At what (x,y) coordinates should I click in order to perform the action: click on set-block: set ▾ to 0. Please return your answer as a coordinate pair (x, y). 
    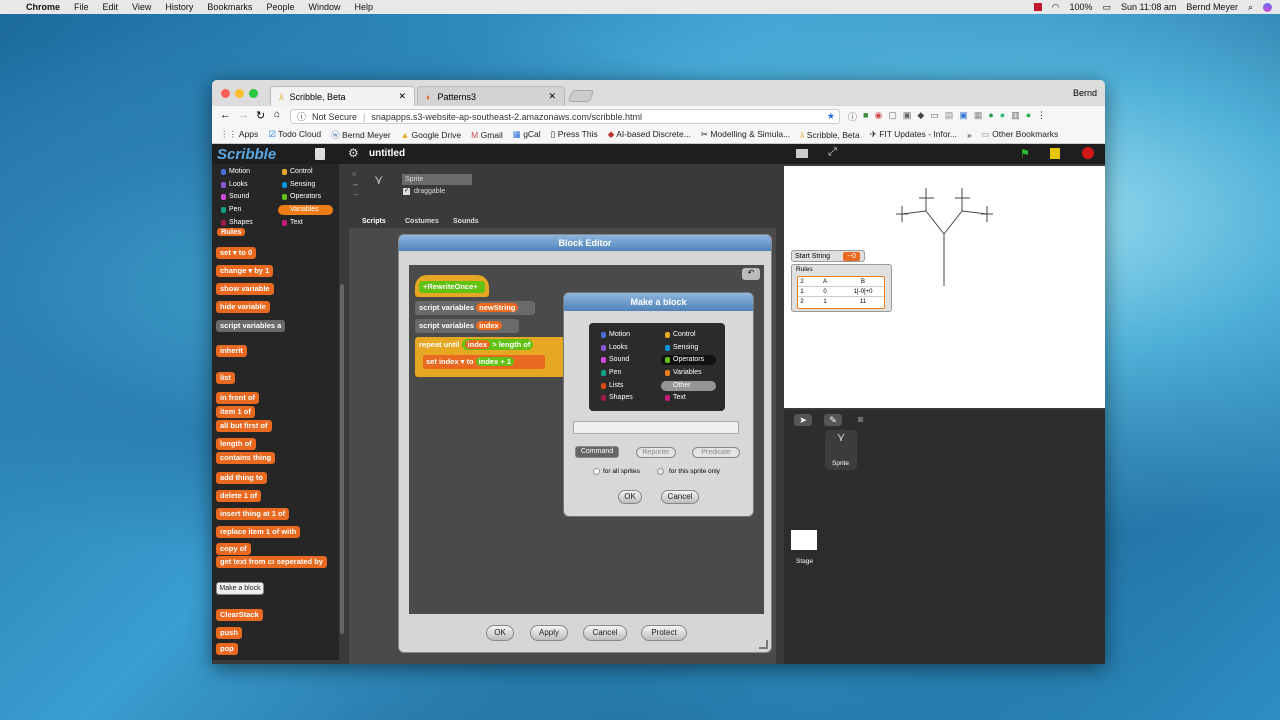
    Looking at the image, I should click on (236, 253).